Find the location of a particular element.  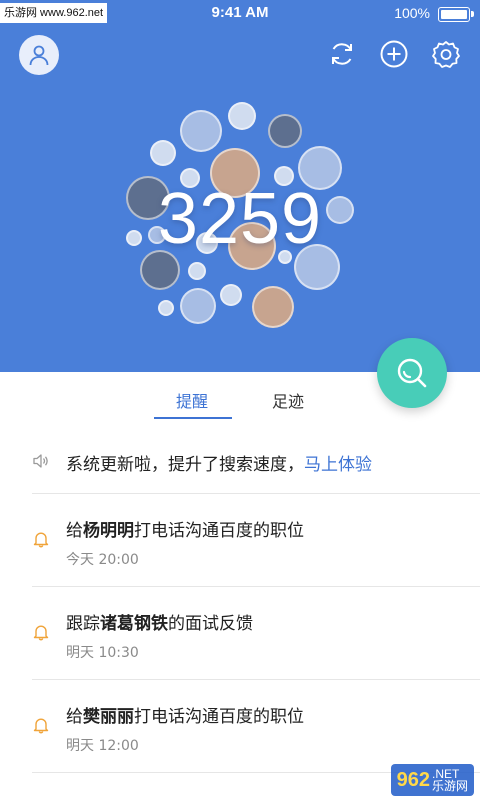

reminder-title: 跟踪诸葛钢铁的面试反馈 is located at coordinates (159, 621).